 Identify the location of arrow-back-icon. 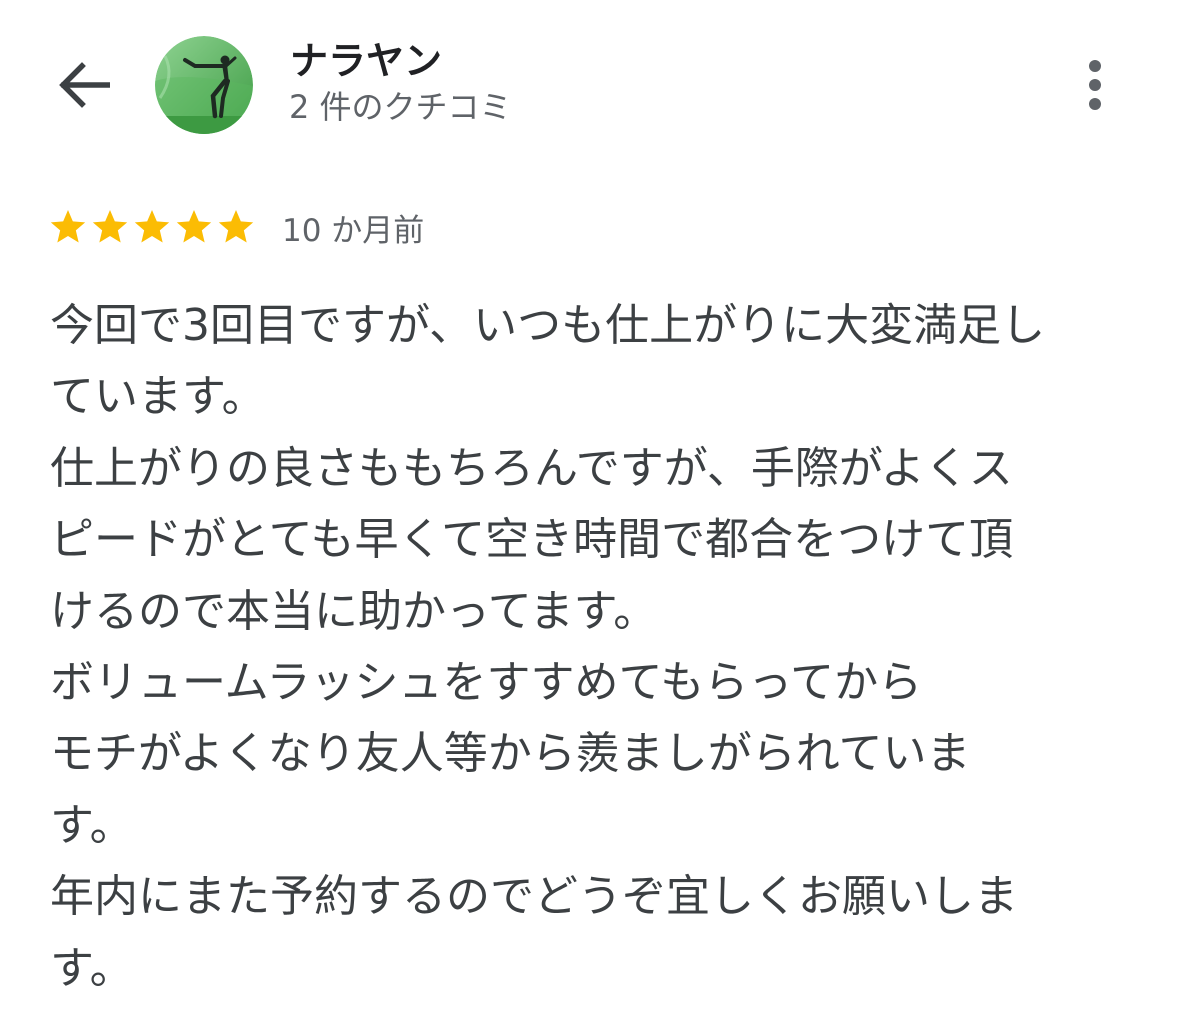
(84, 85).